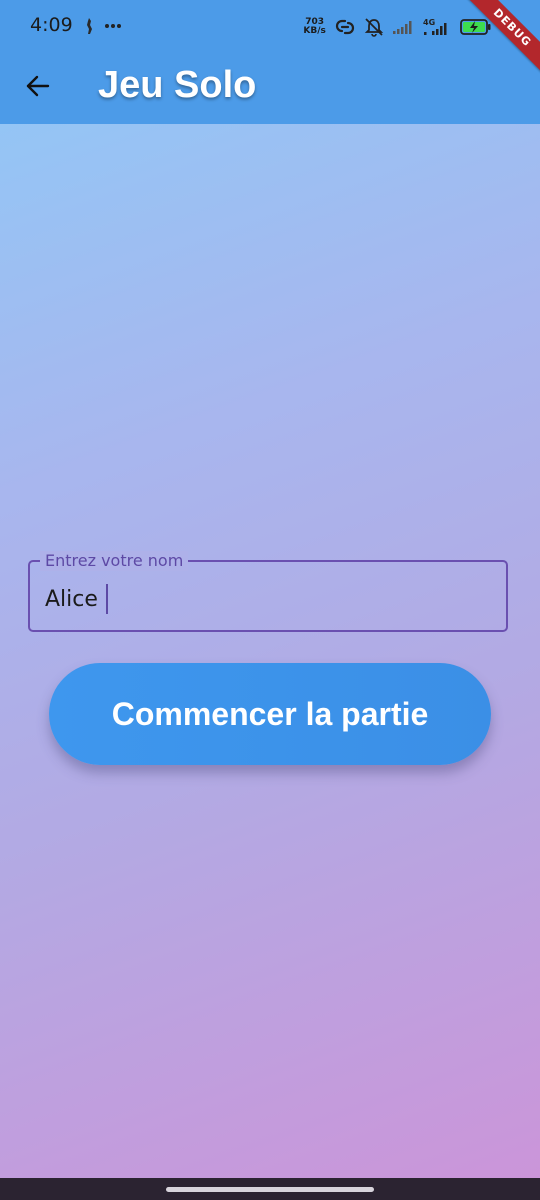 The width and height of the screenshot is (540, 1200). What do you see at coordinates (437, 27) in the screenshot?
I see `signal-4g-icon: 4G` at bounding box center [437, 27].